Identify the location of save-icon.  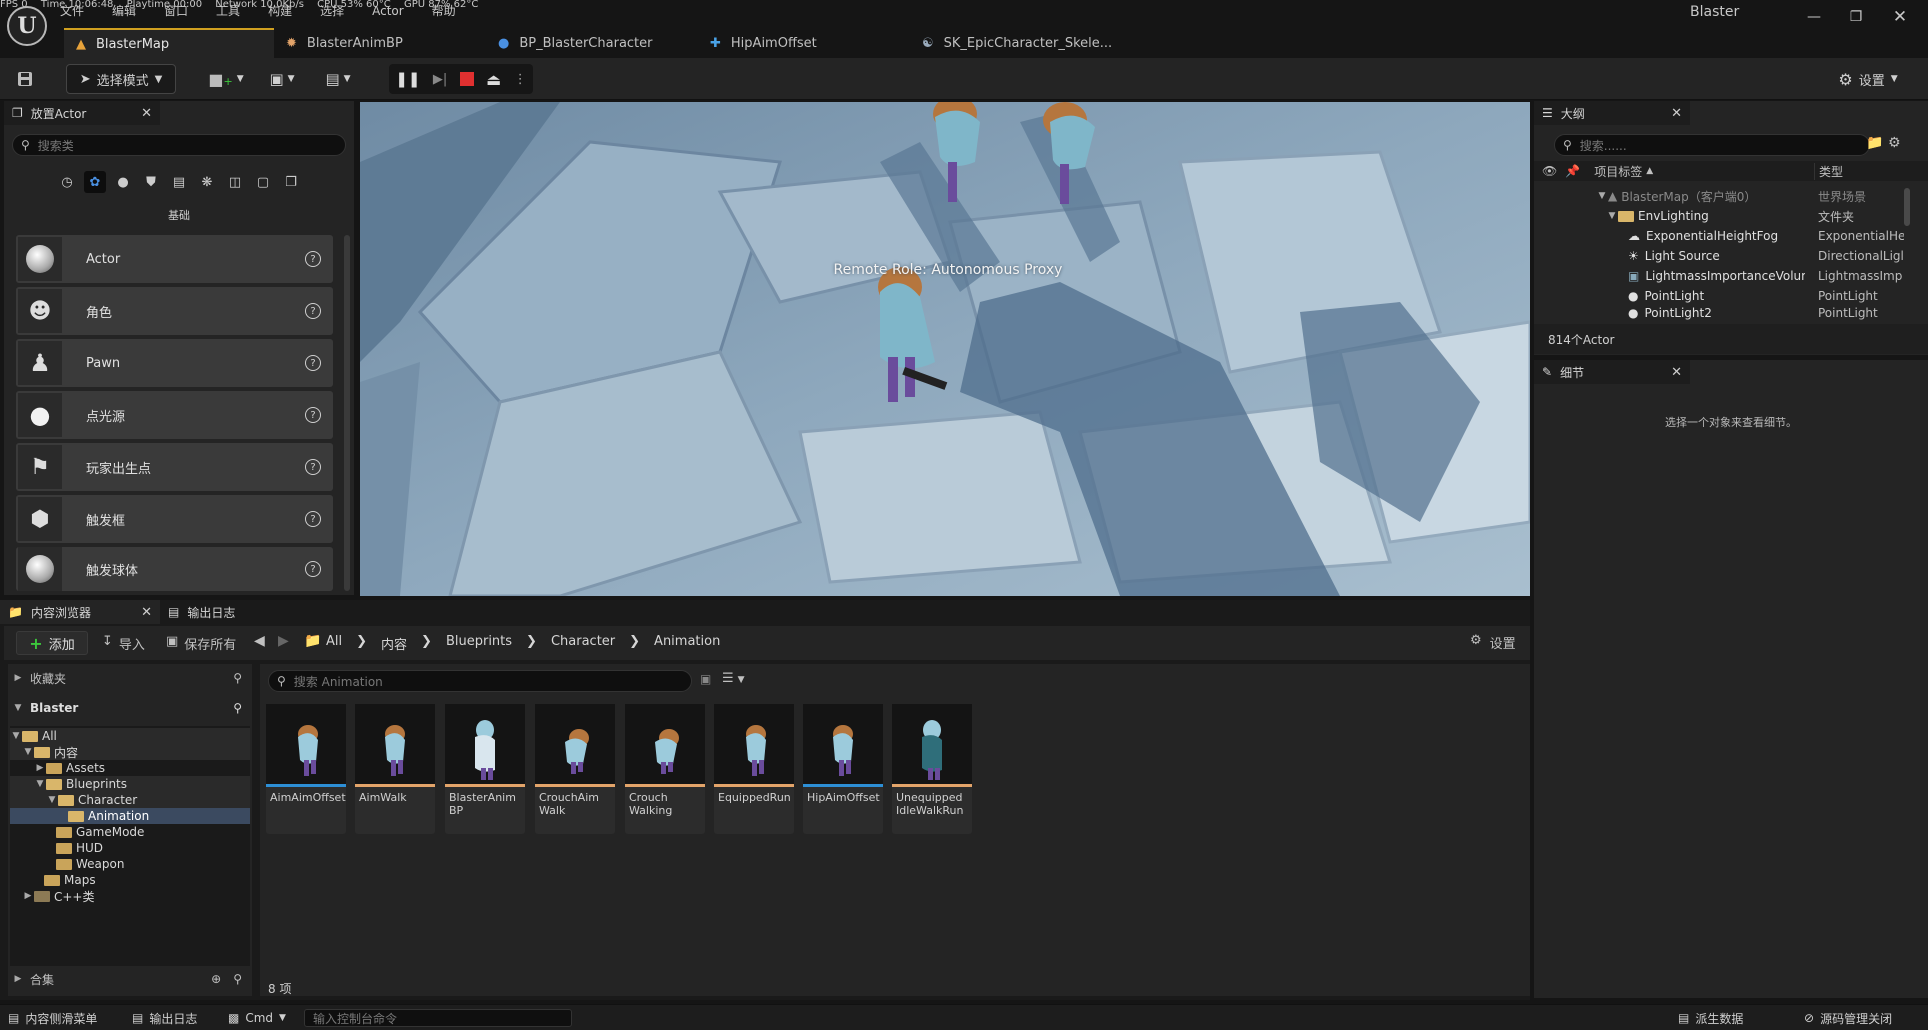
(25, 79).